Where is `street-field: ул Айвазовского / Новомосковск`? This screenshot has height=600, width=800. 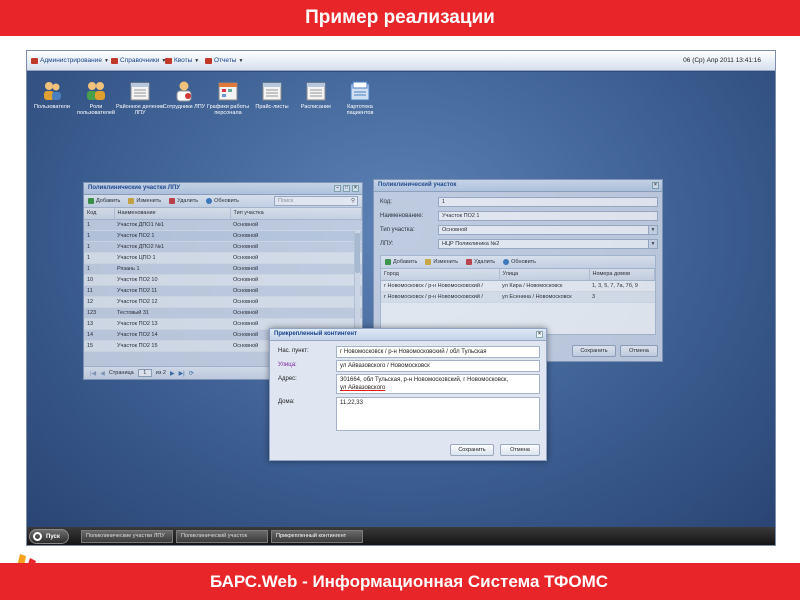 street-field: ул Айвазовского / Новомосковск is located at coordinates (438, 366).